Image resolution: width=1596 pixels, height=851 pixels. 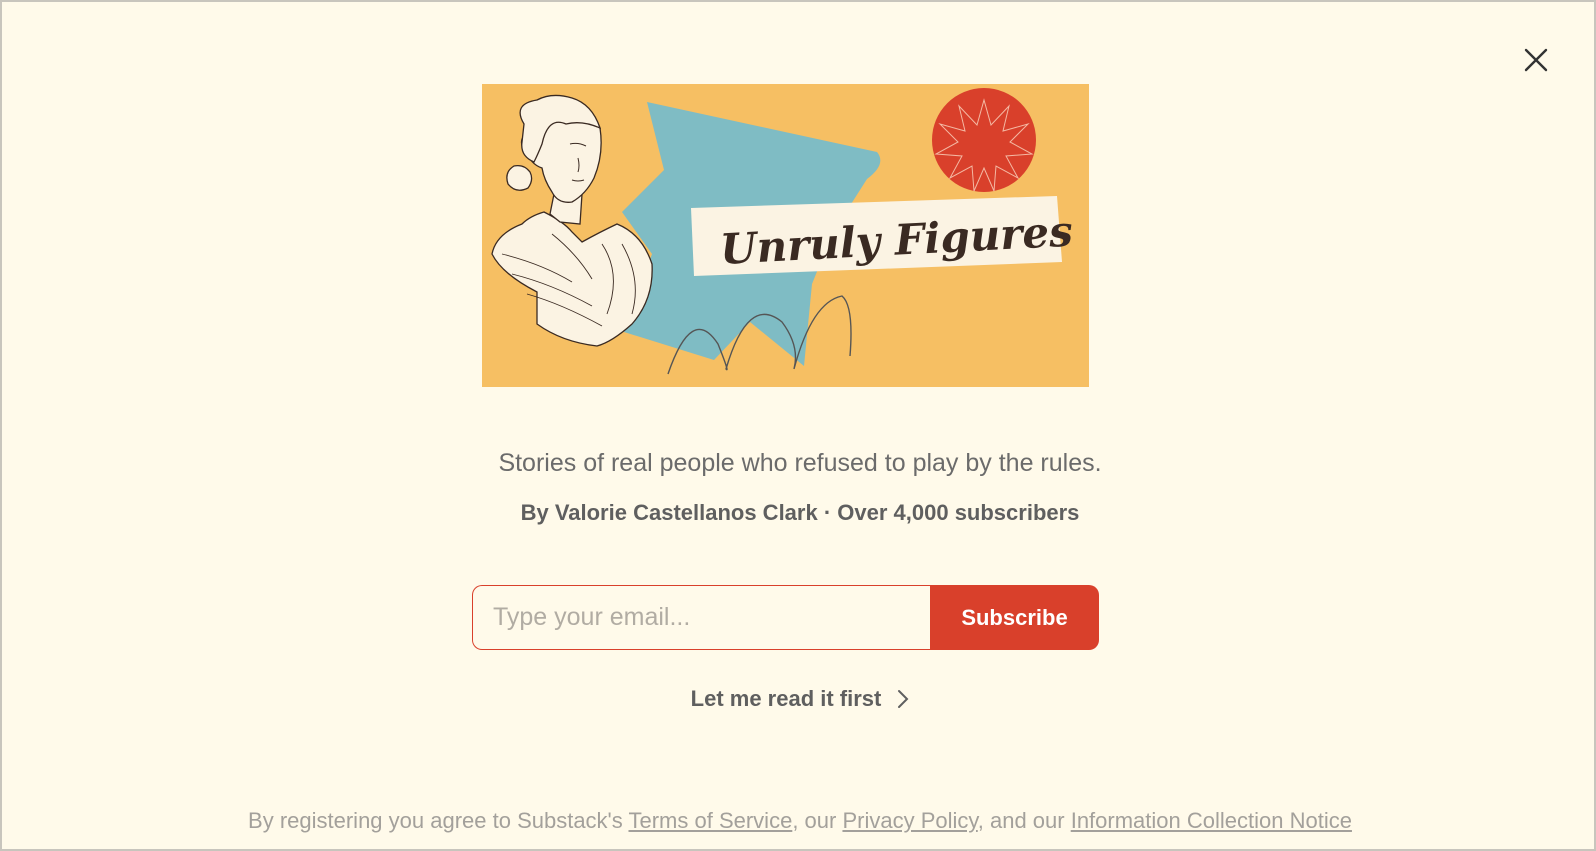 What do you see at coordinates (1014, 617) in the screenshot?
I see `subscribe-button: Subscribe` at bounding box center [1014, 617].